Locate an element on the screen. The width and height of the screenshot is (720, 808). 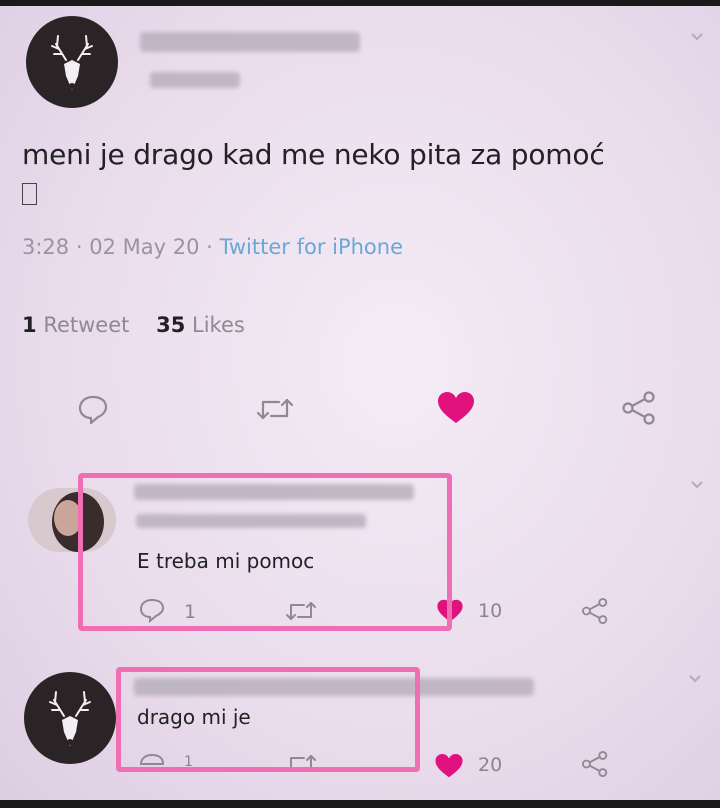
likes-label: Likes is located at coordinates (218, 325).